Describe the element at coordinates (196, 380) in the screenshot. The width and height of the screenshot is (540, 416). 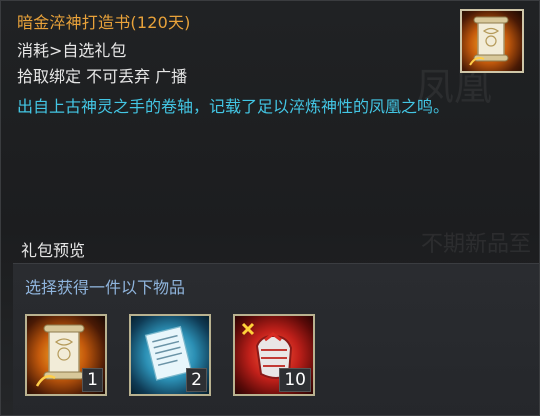
I see `reward-quantity: 2` at that location.